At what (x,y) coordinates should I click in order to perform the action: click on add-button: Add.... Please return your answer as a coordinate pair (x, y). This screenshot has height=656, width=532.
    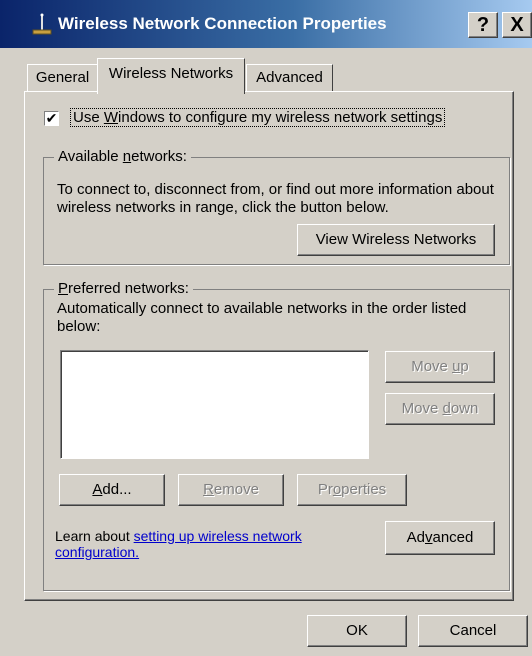
    Looking at the image, I should click on (112, 490).